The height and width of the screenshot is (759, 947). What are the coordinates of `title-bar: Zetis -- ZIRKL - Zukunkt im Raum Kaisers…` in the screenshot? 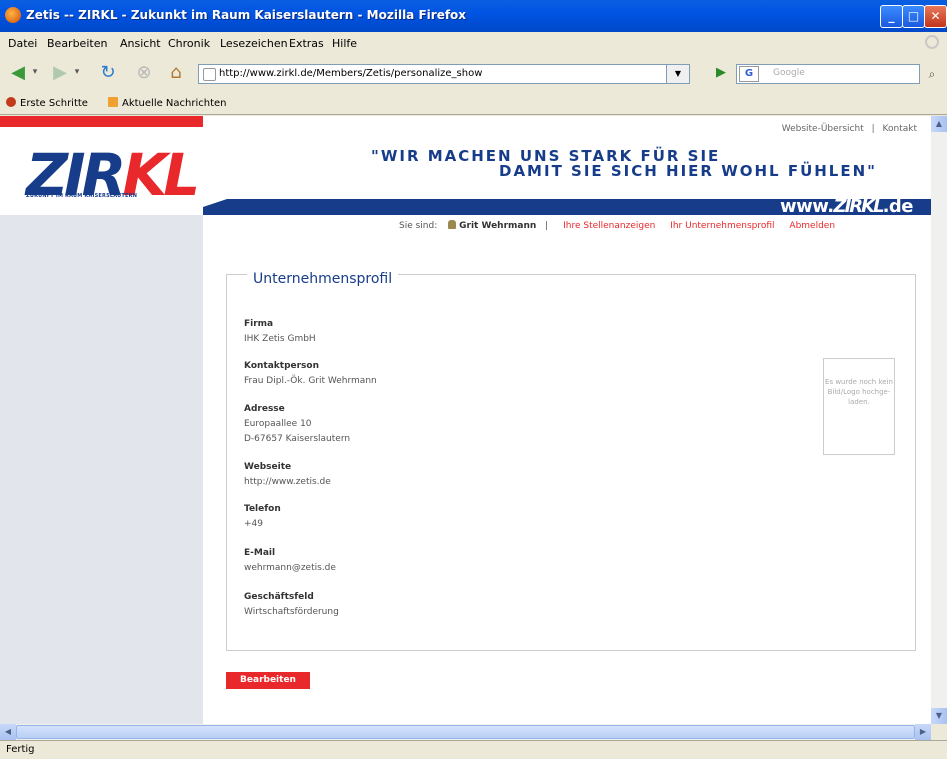 It's located at (473, 16).